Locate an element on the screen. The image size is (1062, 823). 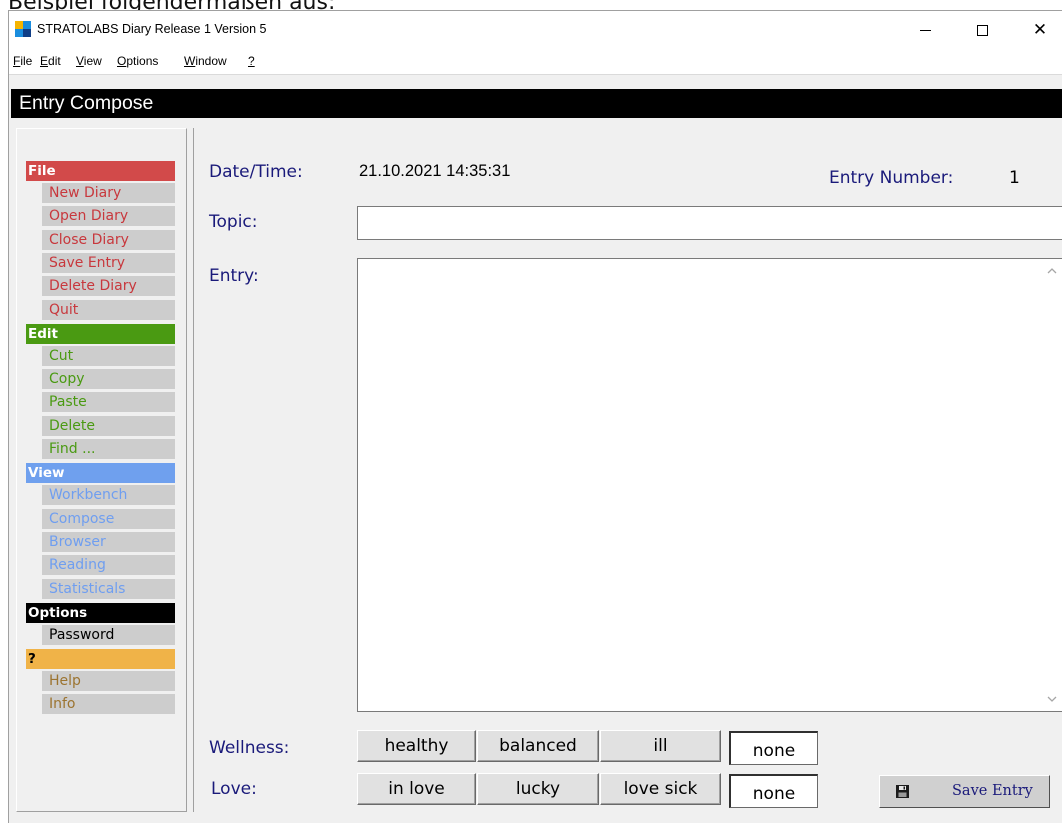
love-in-love-button: in love is located at coordinates (416, 789).